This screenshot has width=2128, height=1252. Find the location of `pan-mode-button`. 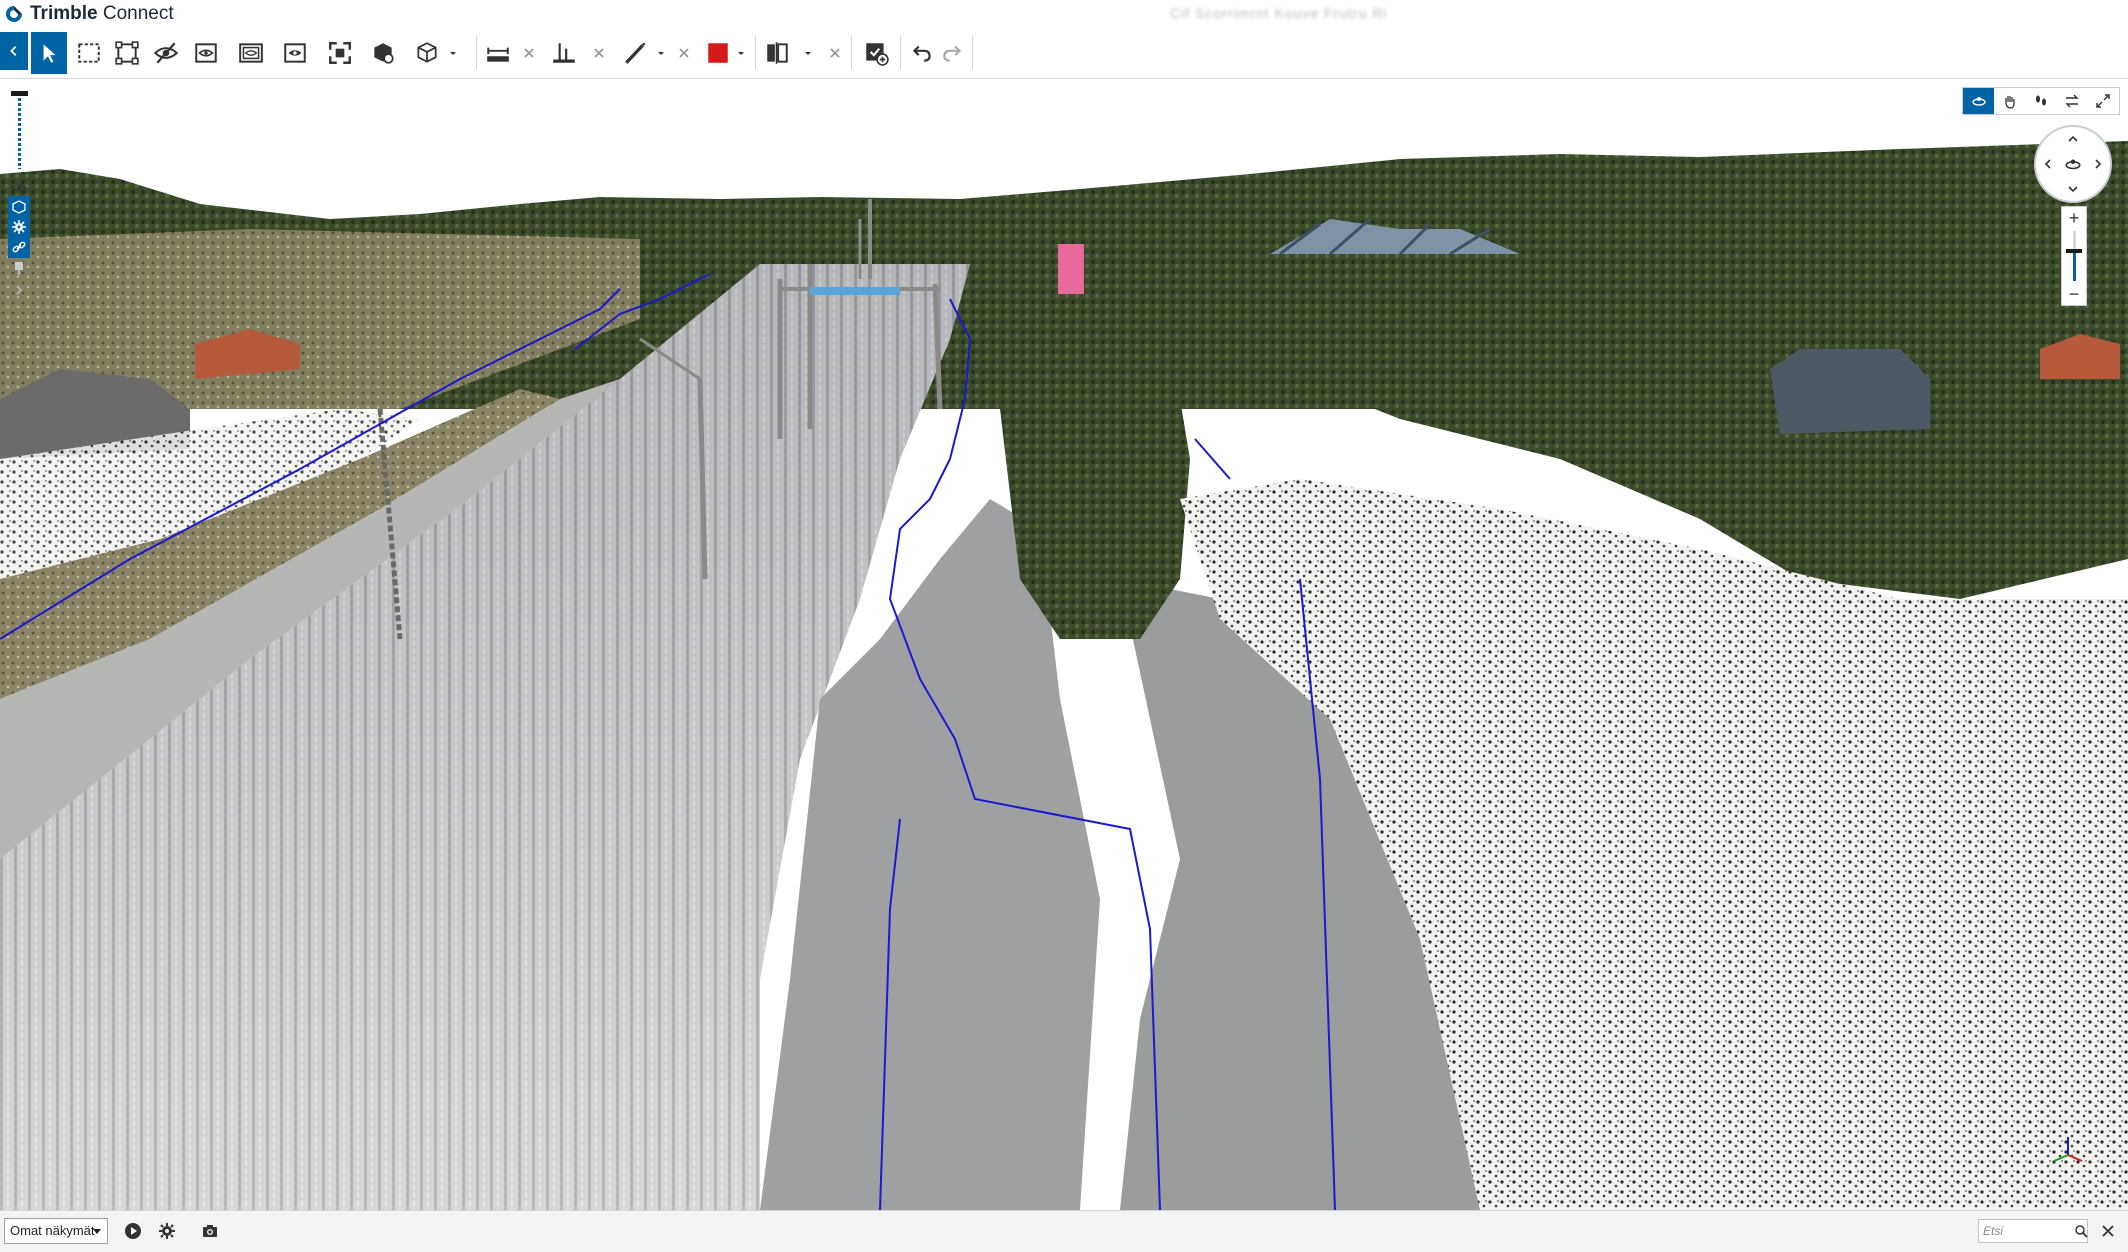

pan-mode-button is located at coordinates (2009, 101).